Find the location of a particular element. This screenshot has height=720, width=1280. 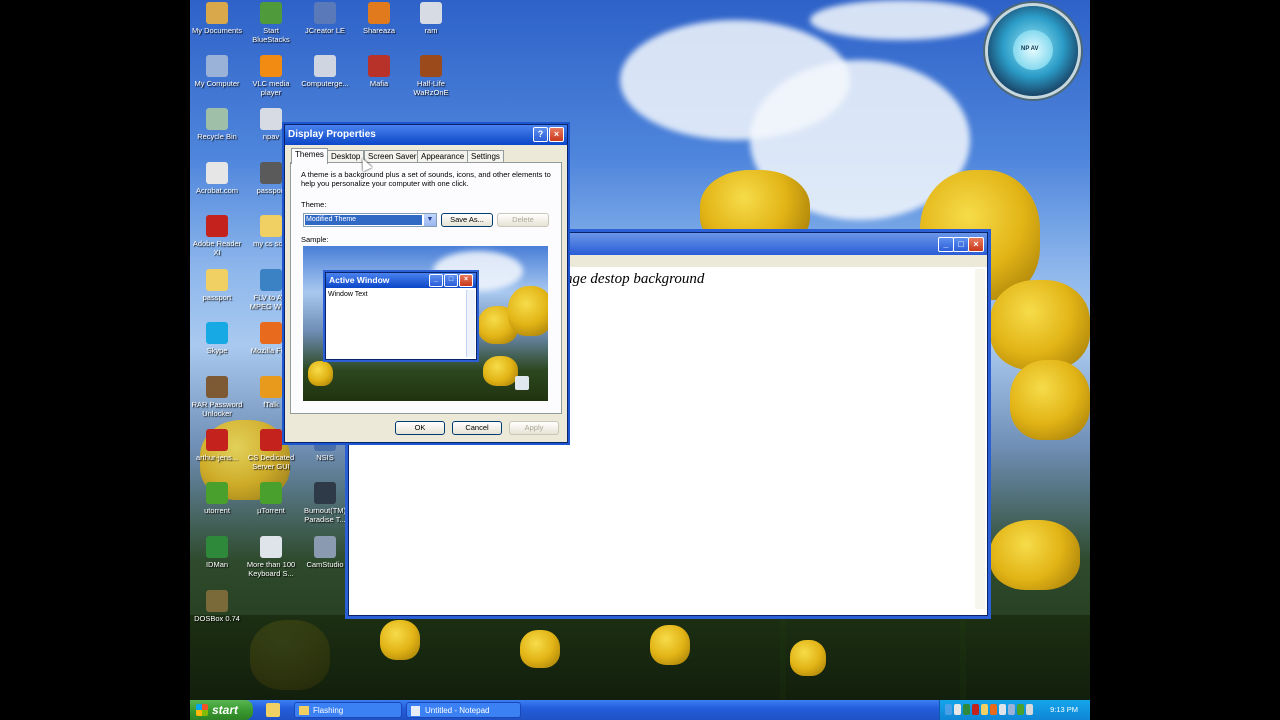

desktop-icon: My Computer is located at coordinates (217, 71).